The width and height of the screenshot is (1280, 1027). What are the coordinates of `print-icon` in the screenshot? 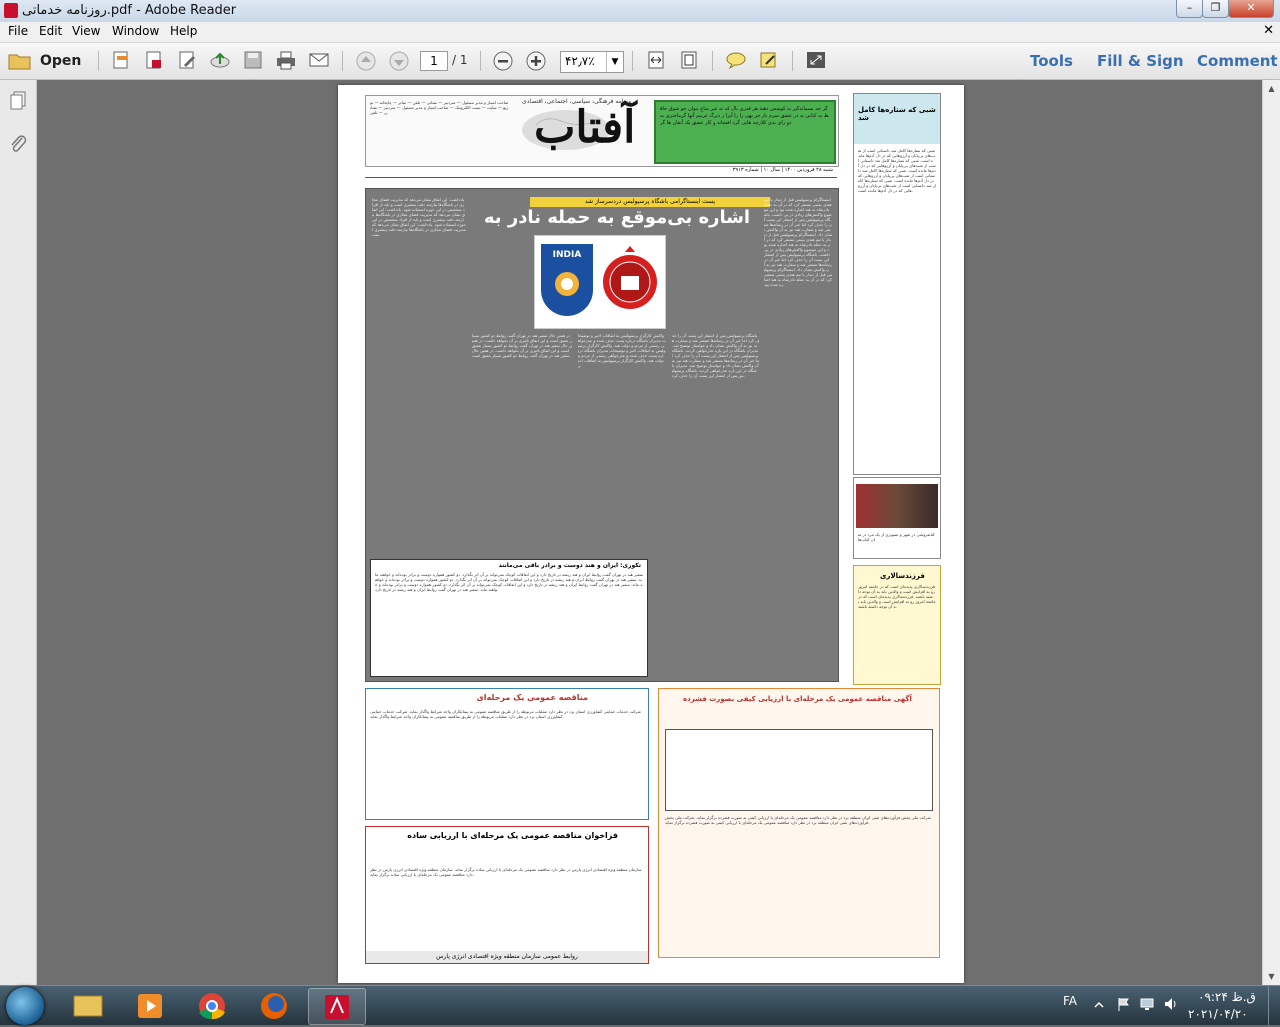 It's located at (286, 60).